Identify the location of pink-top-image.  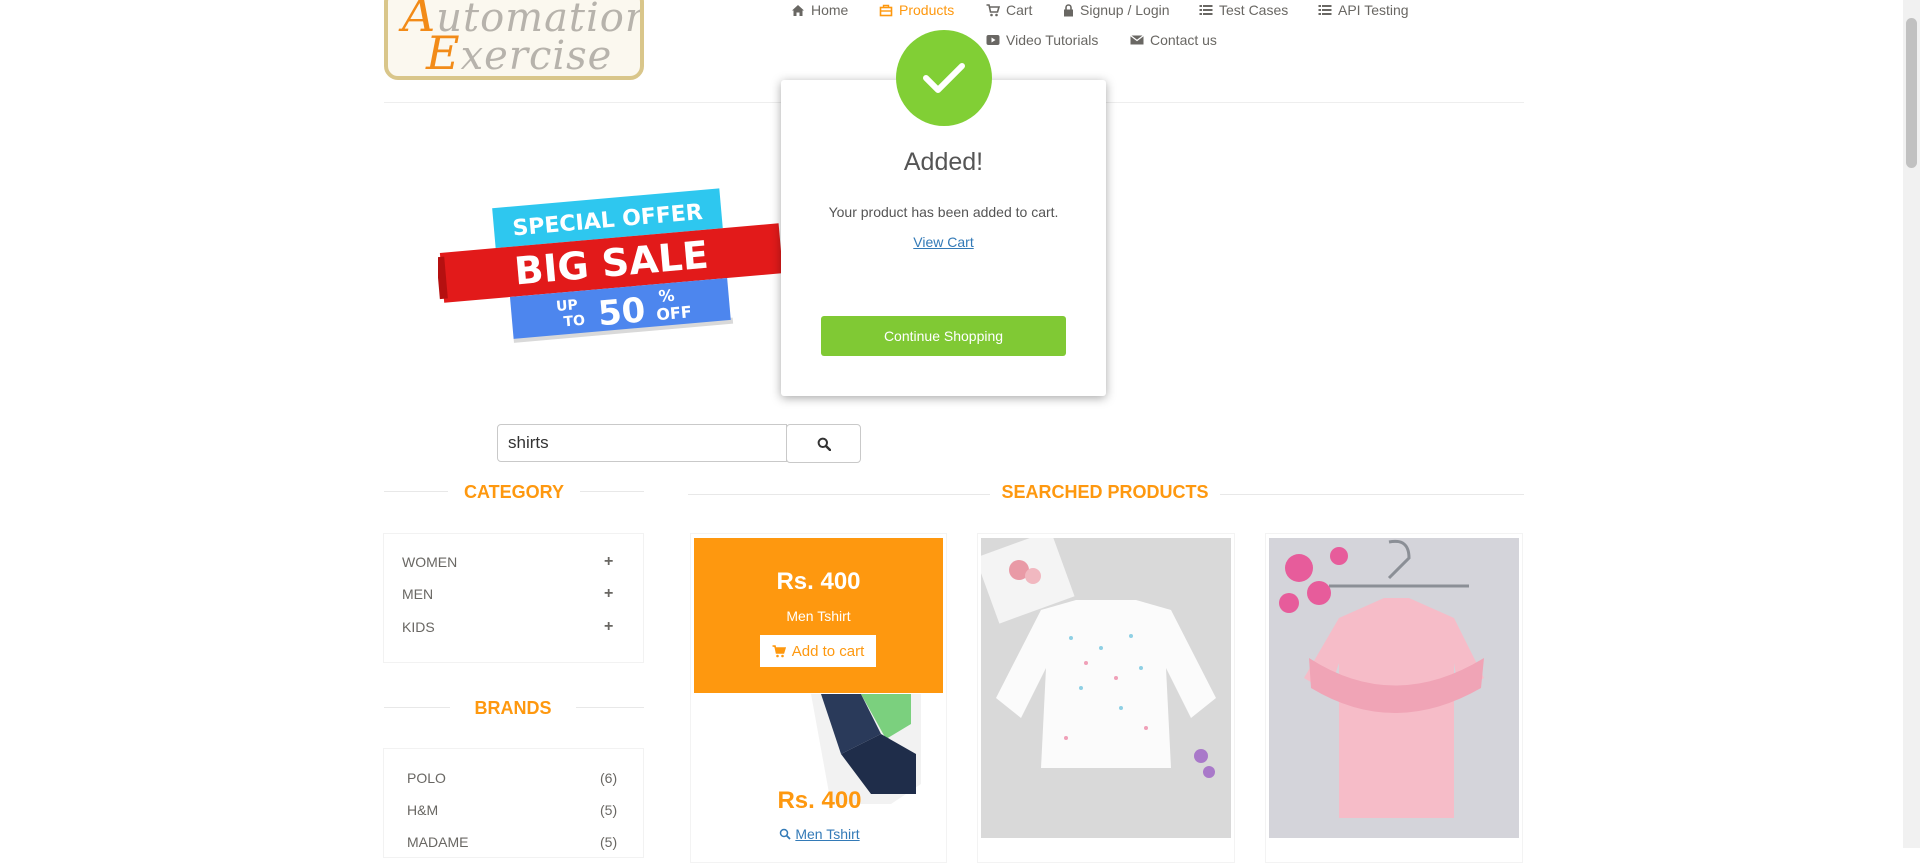
(1394, 688).